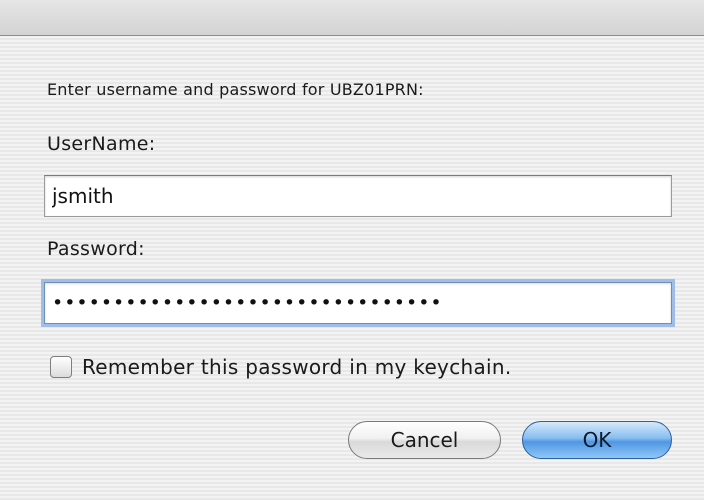 The image size is (704, 500). What do you see at coordinates (297, 367) in the screenshot?
I see `remember-password-label: Remember this password in my keychain.` at bounding box center [297, 367].